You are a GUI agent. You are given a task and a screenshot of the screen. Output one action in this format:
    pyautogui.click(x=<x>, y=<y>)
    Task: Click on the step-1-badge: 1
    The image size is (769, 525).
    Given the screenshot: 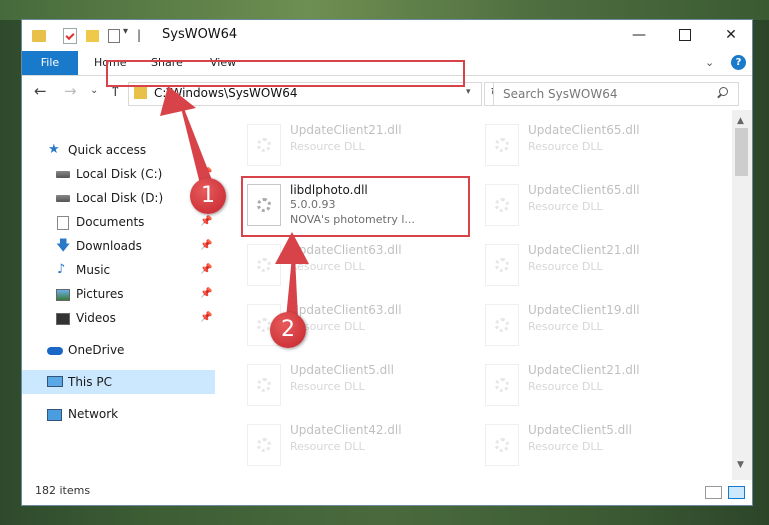 What is the action you would take?
    pyautogui.click(x=208, y=196)
    